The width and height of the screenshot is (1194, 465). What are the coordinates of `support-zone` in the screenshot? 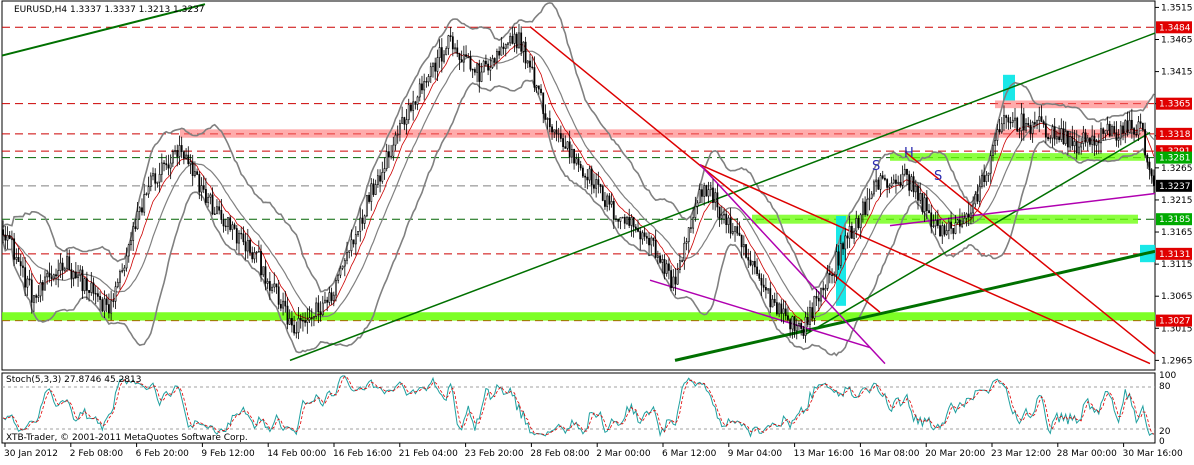 It's located at (578, 316).